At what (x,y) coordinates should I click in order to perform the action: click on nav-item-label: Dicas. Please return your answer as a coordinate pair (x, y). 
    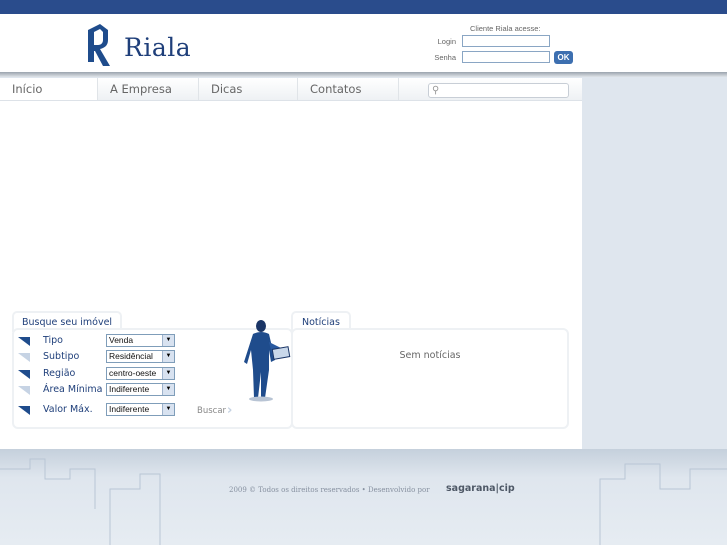
    Looking at the image, I should click on (227, 89).